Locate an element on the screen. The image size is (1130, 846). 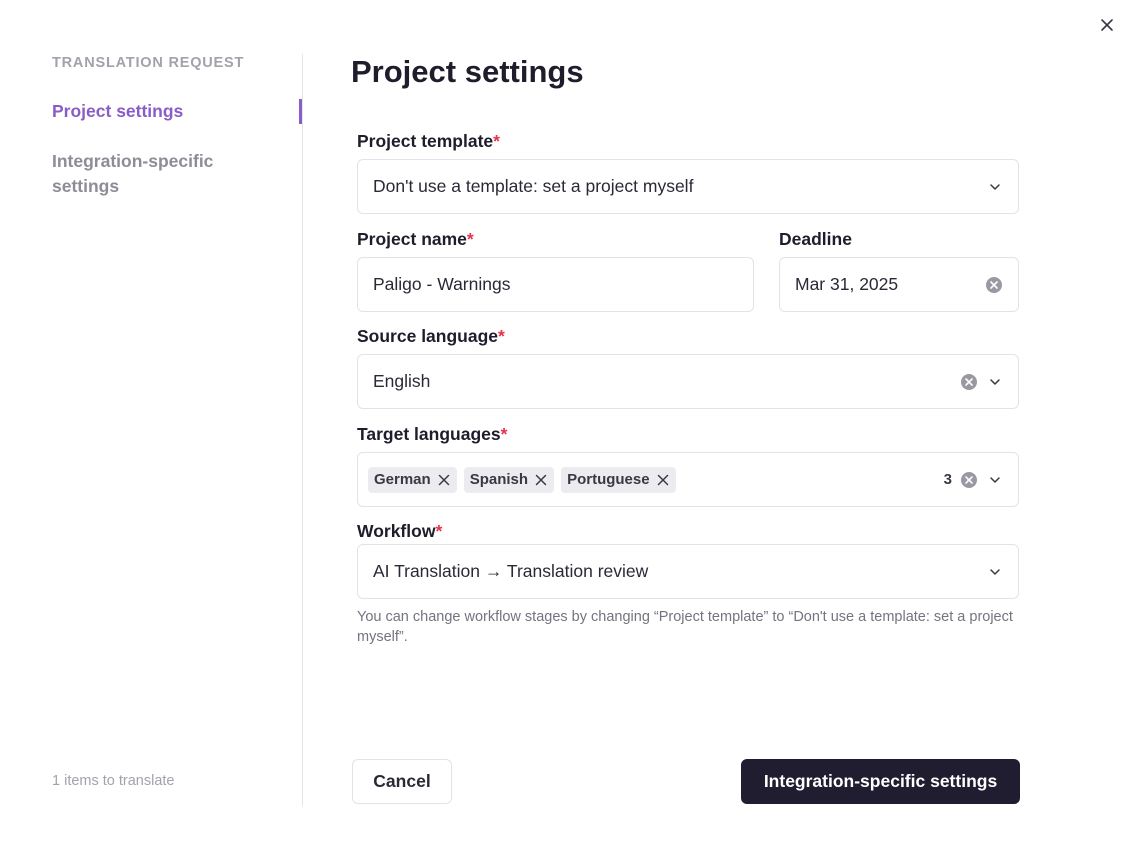
deadline-label: Deadline is located at coordinates (815, 239).